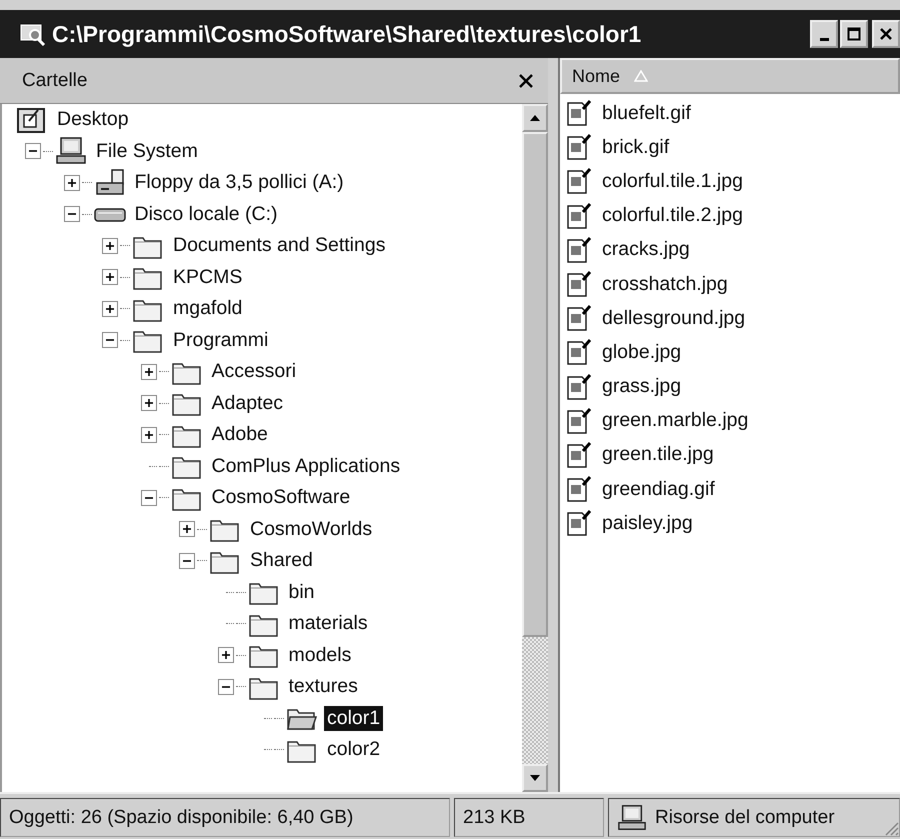 This screenshot has height=839, width=900. I want to click on tree-item: Documents and Settings, so click(279, 245).